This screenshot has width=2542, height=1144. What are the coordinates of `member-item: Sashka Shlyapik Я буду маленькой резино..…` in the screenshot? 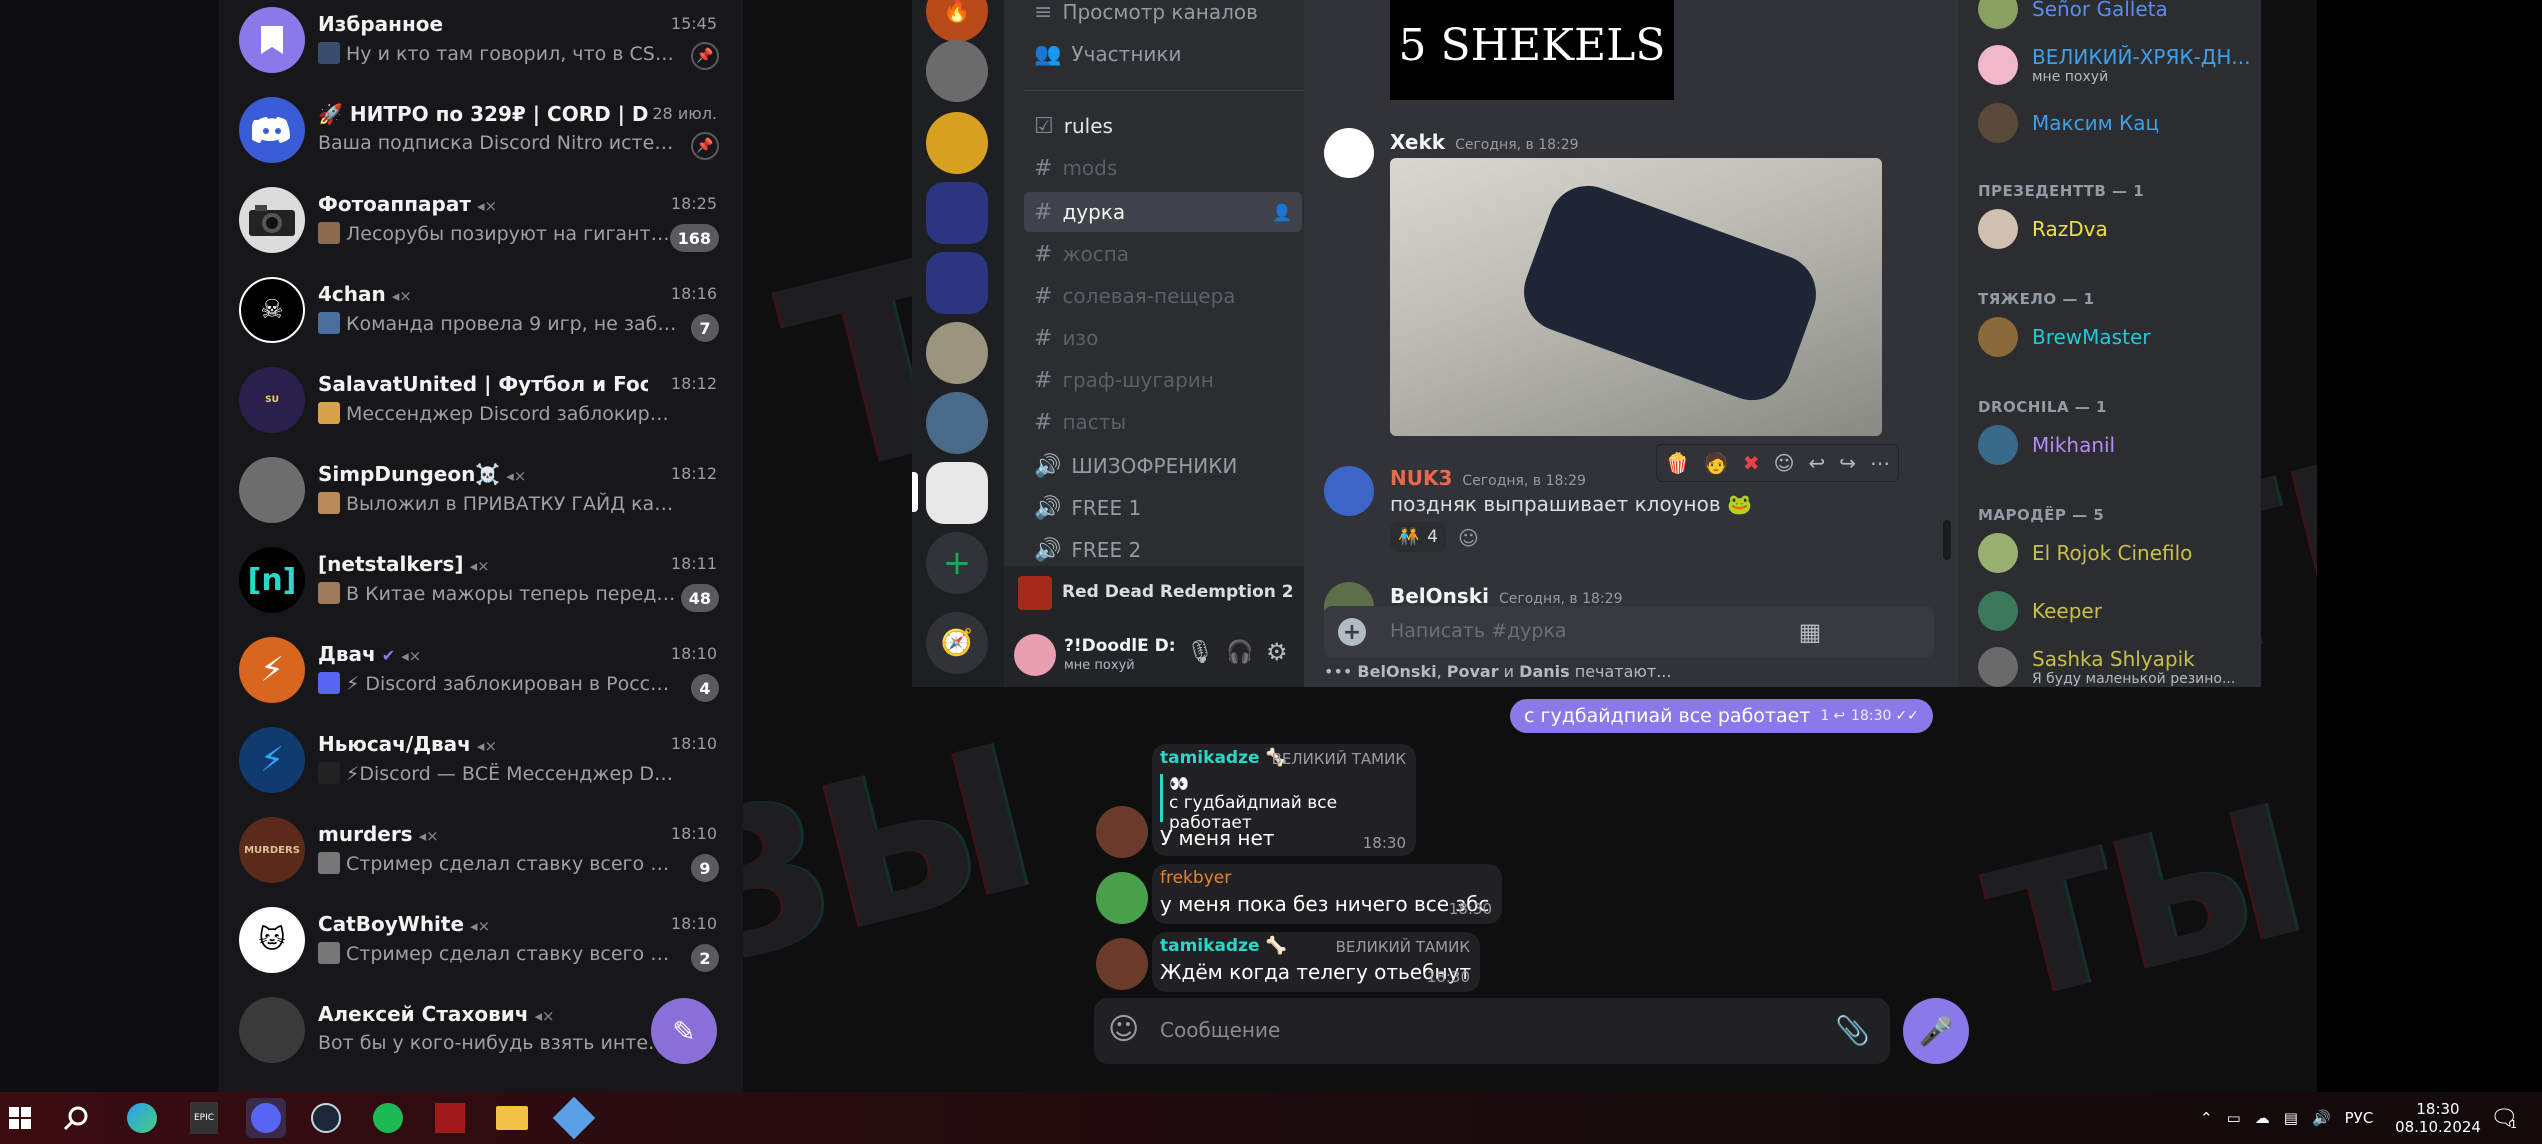 It's located at (2106, 664).